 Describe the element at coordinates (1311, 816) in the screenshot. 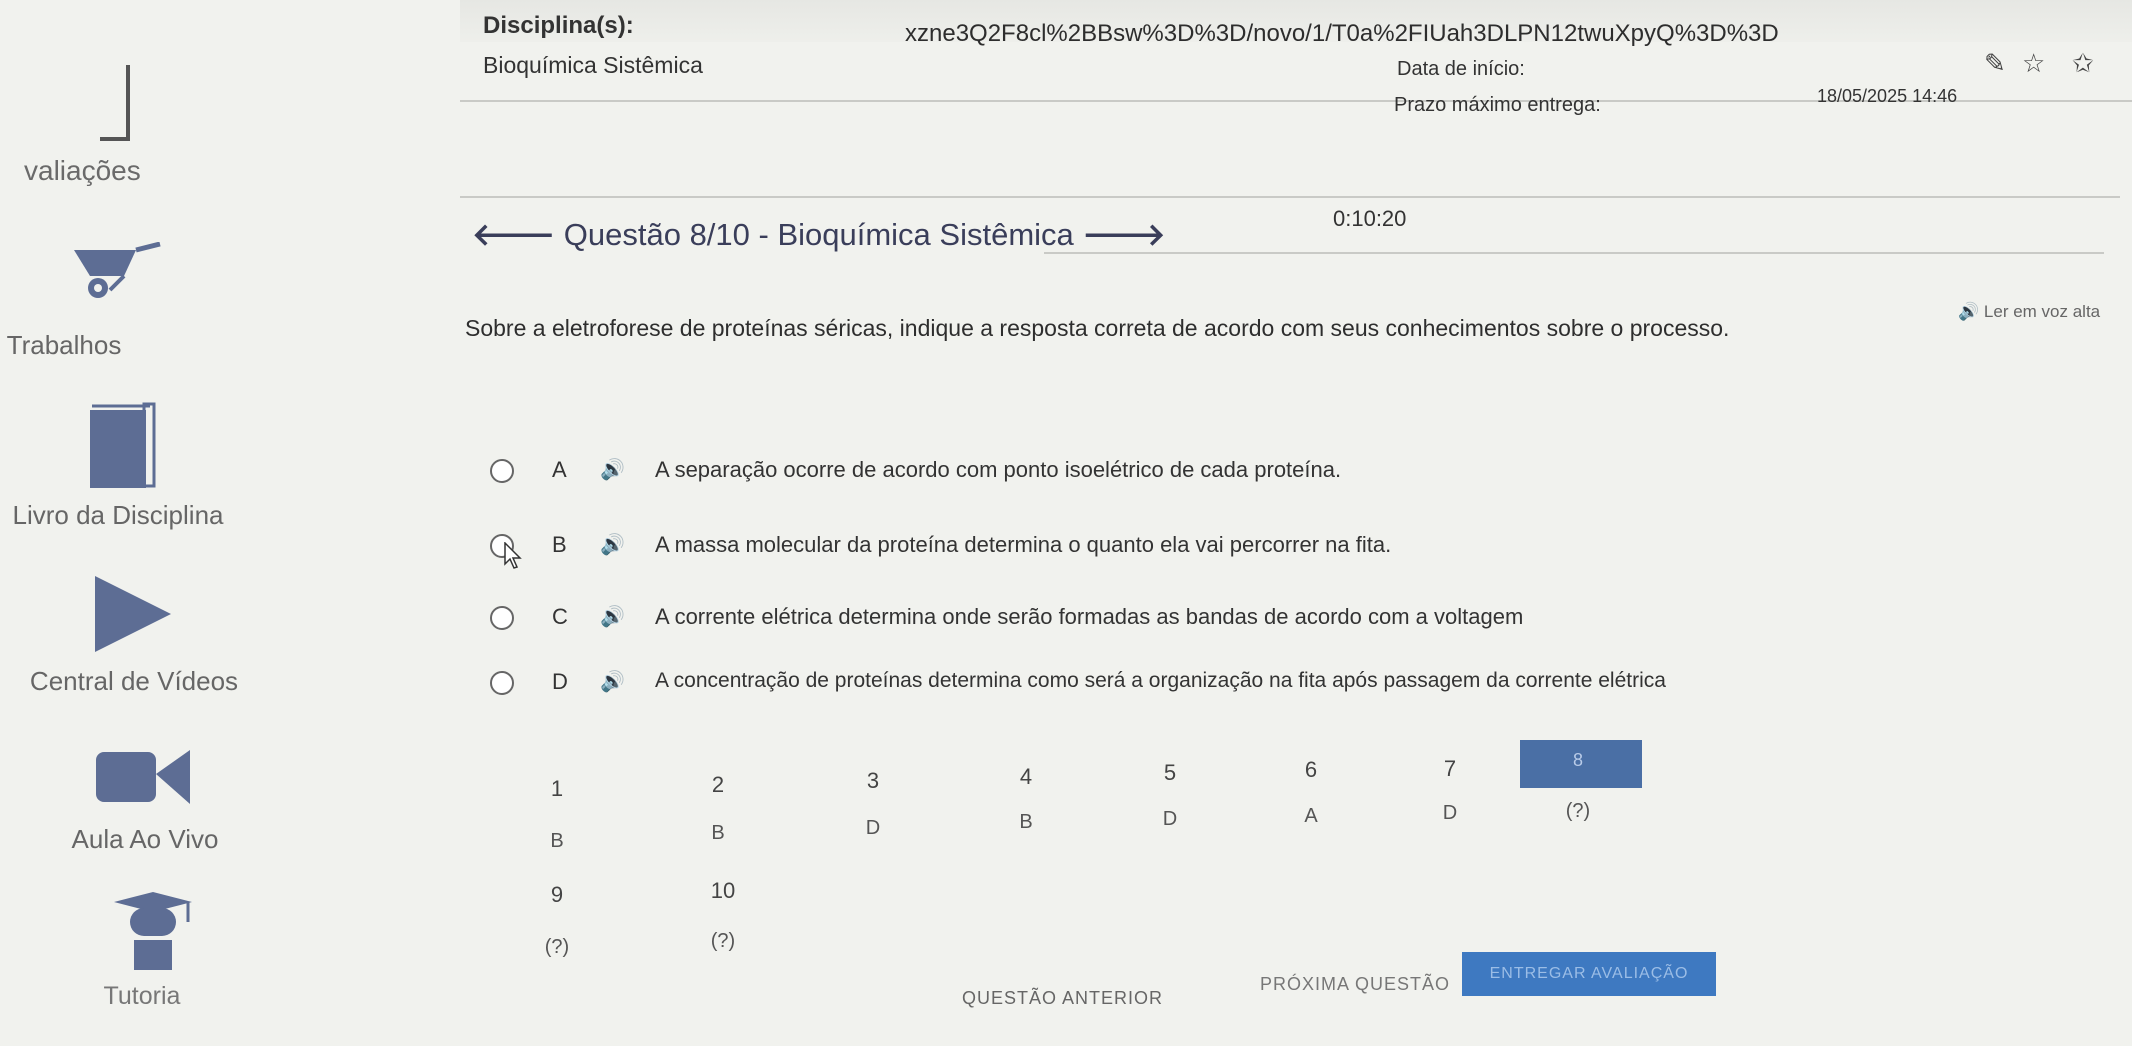

I see `question-answer: A` at that location.